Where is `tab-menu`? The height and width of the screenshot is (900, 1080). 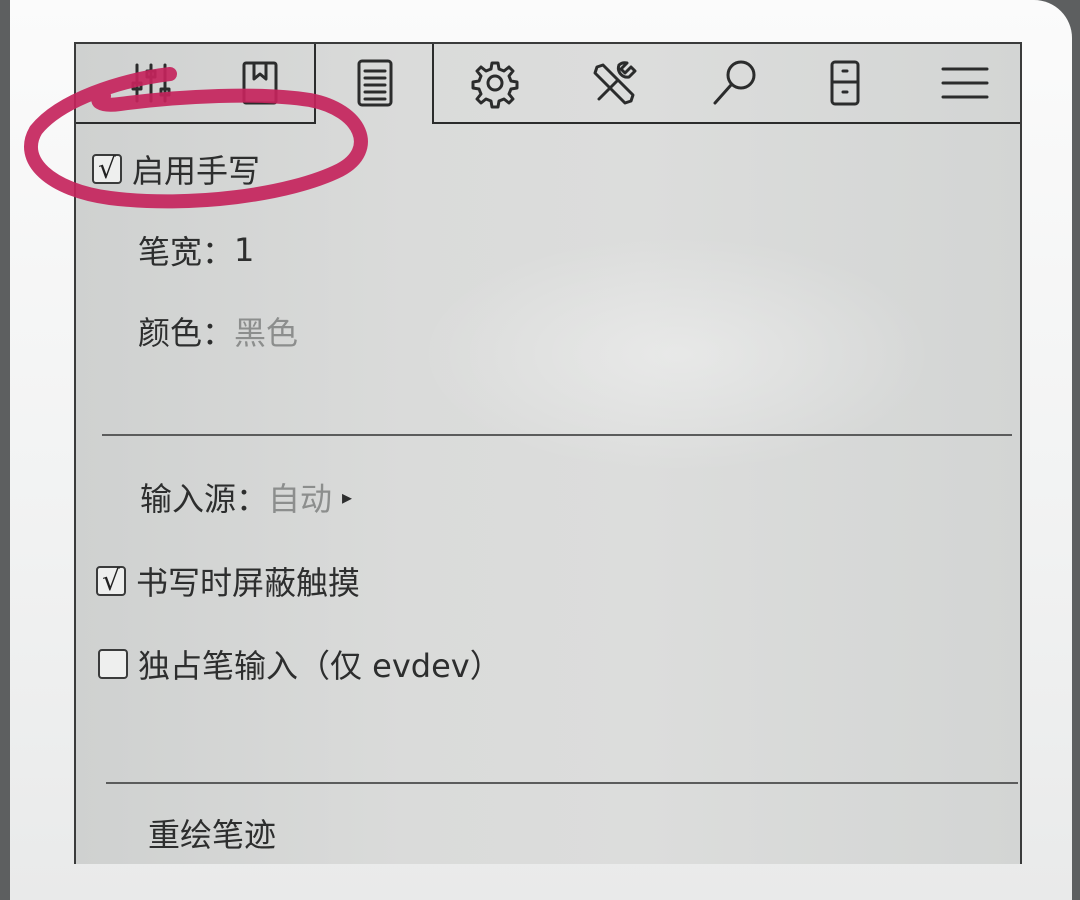
tab-menu is located at coordinates (963, 83).